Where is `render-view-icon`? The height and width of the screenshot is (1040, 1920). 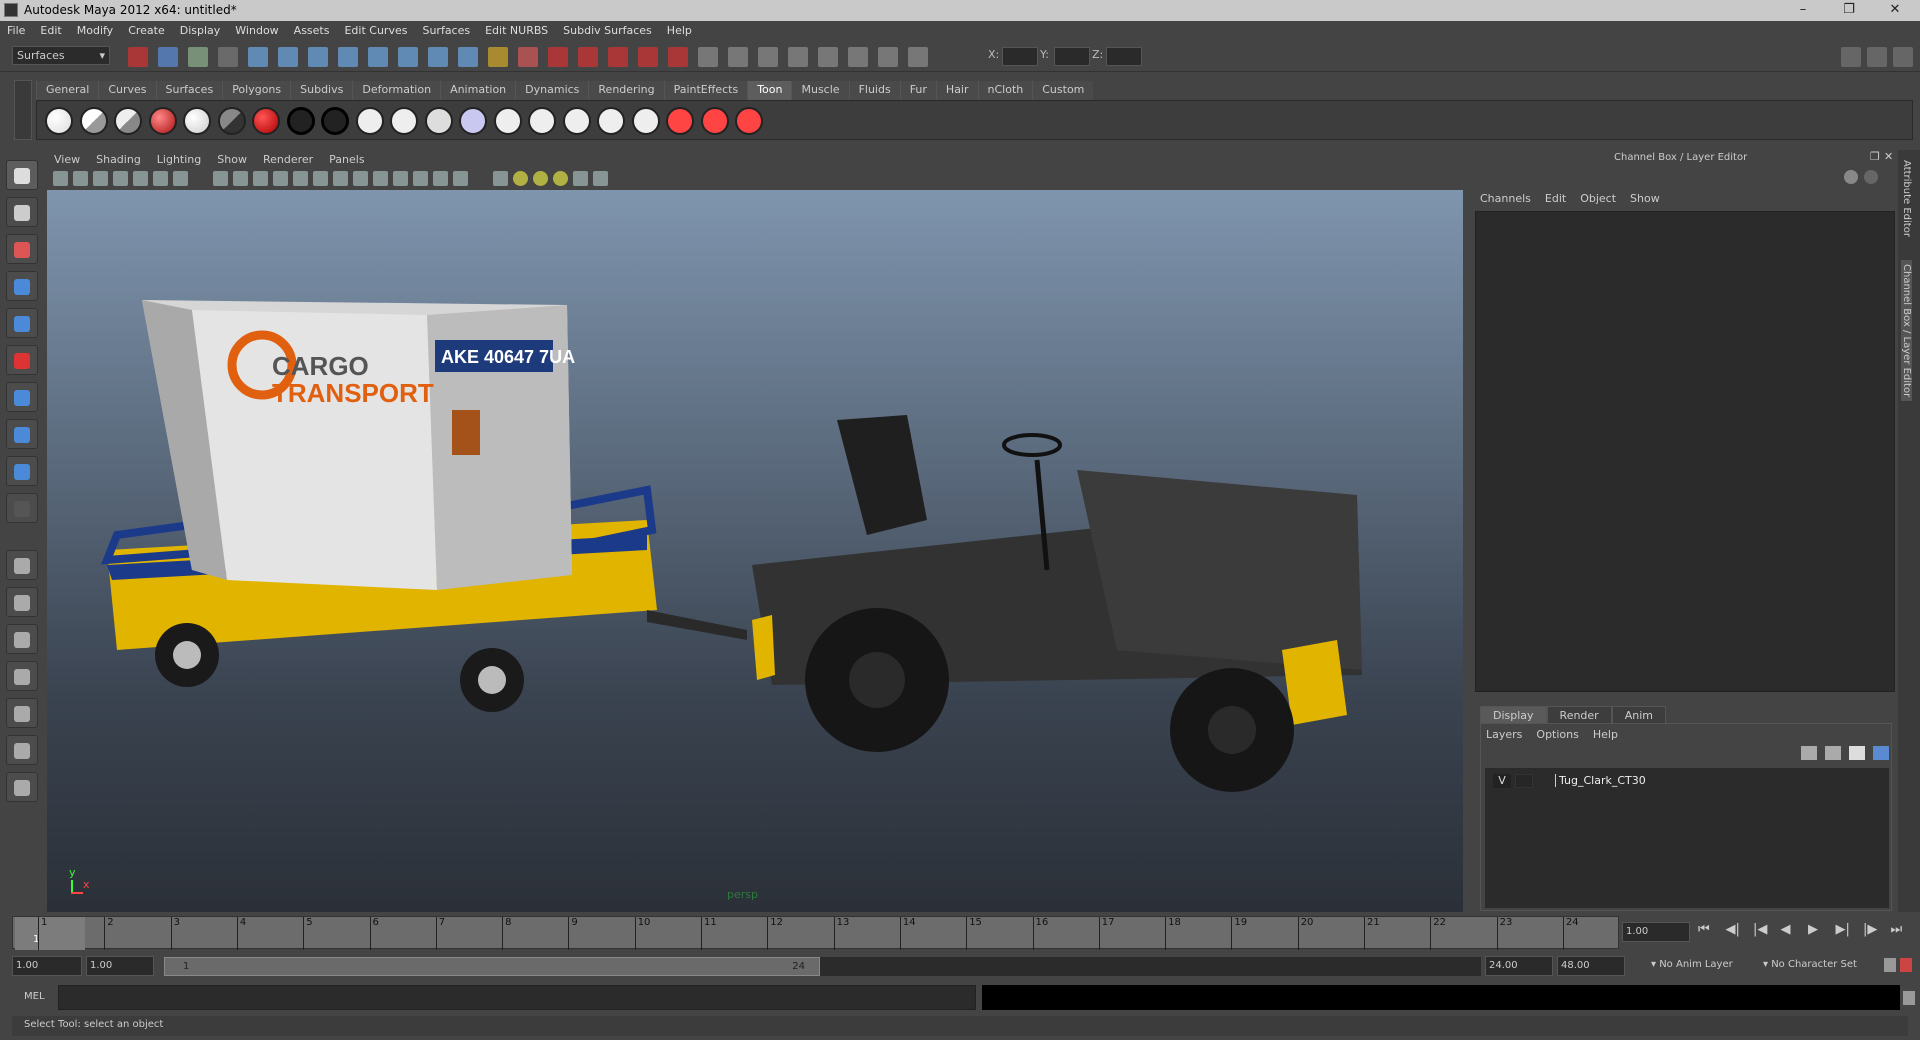
render-view-icon is located at coordinates (828, 57).